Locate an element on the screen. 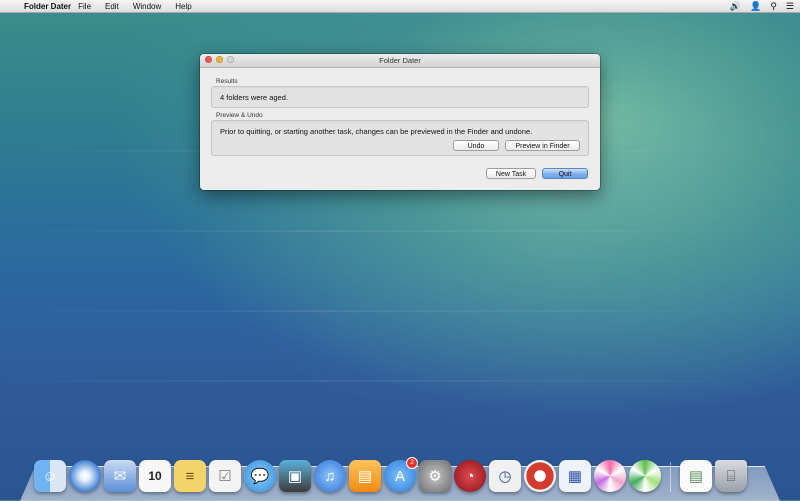 This screenshot has height=501, width=800. itunes-icon: ♫ is located at coordinates (330, 476).